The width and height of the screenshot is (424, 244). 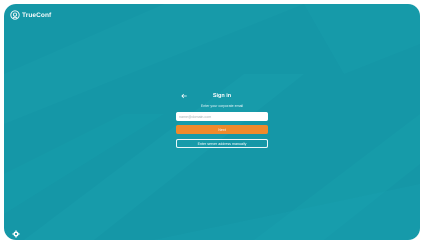 I want to click on email-field, so click(x=222, y=116).